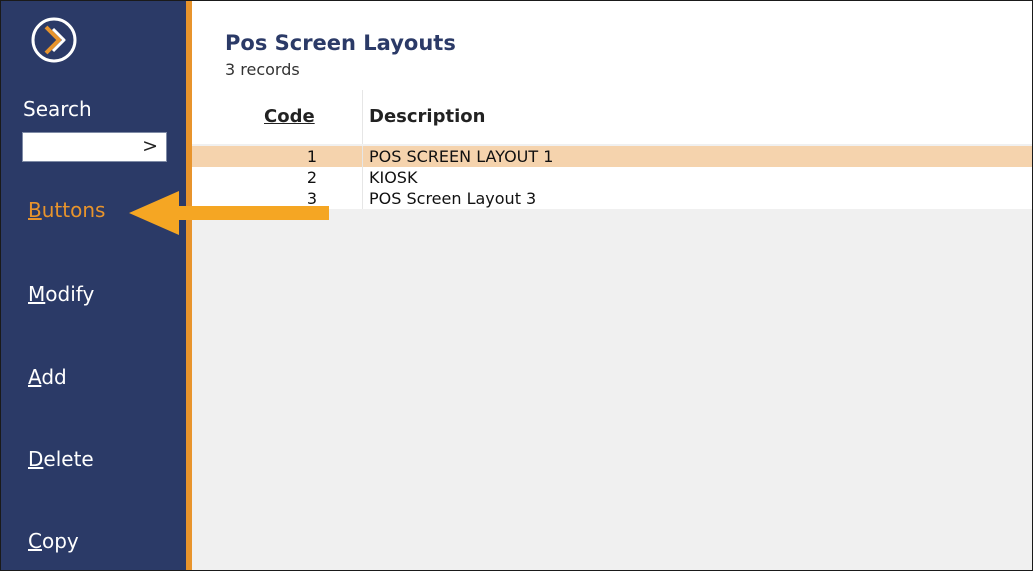 The image size is (1033, 571). What do you see at coordinates (68, 459) in the screenshot?
I see `delete-label: elete` at bounding box center [68, 459].